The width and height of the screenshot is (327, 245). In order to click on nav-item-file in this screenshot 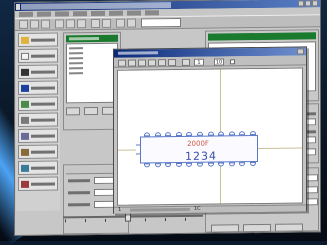, I will do `click(38, 39)`.